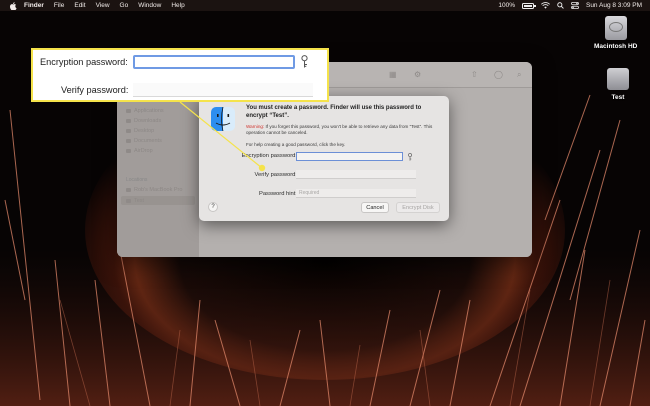  I want to click on desktop-icon-label: Test, so click(618, 97).